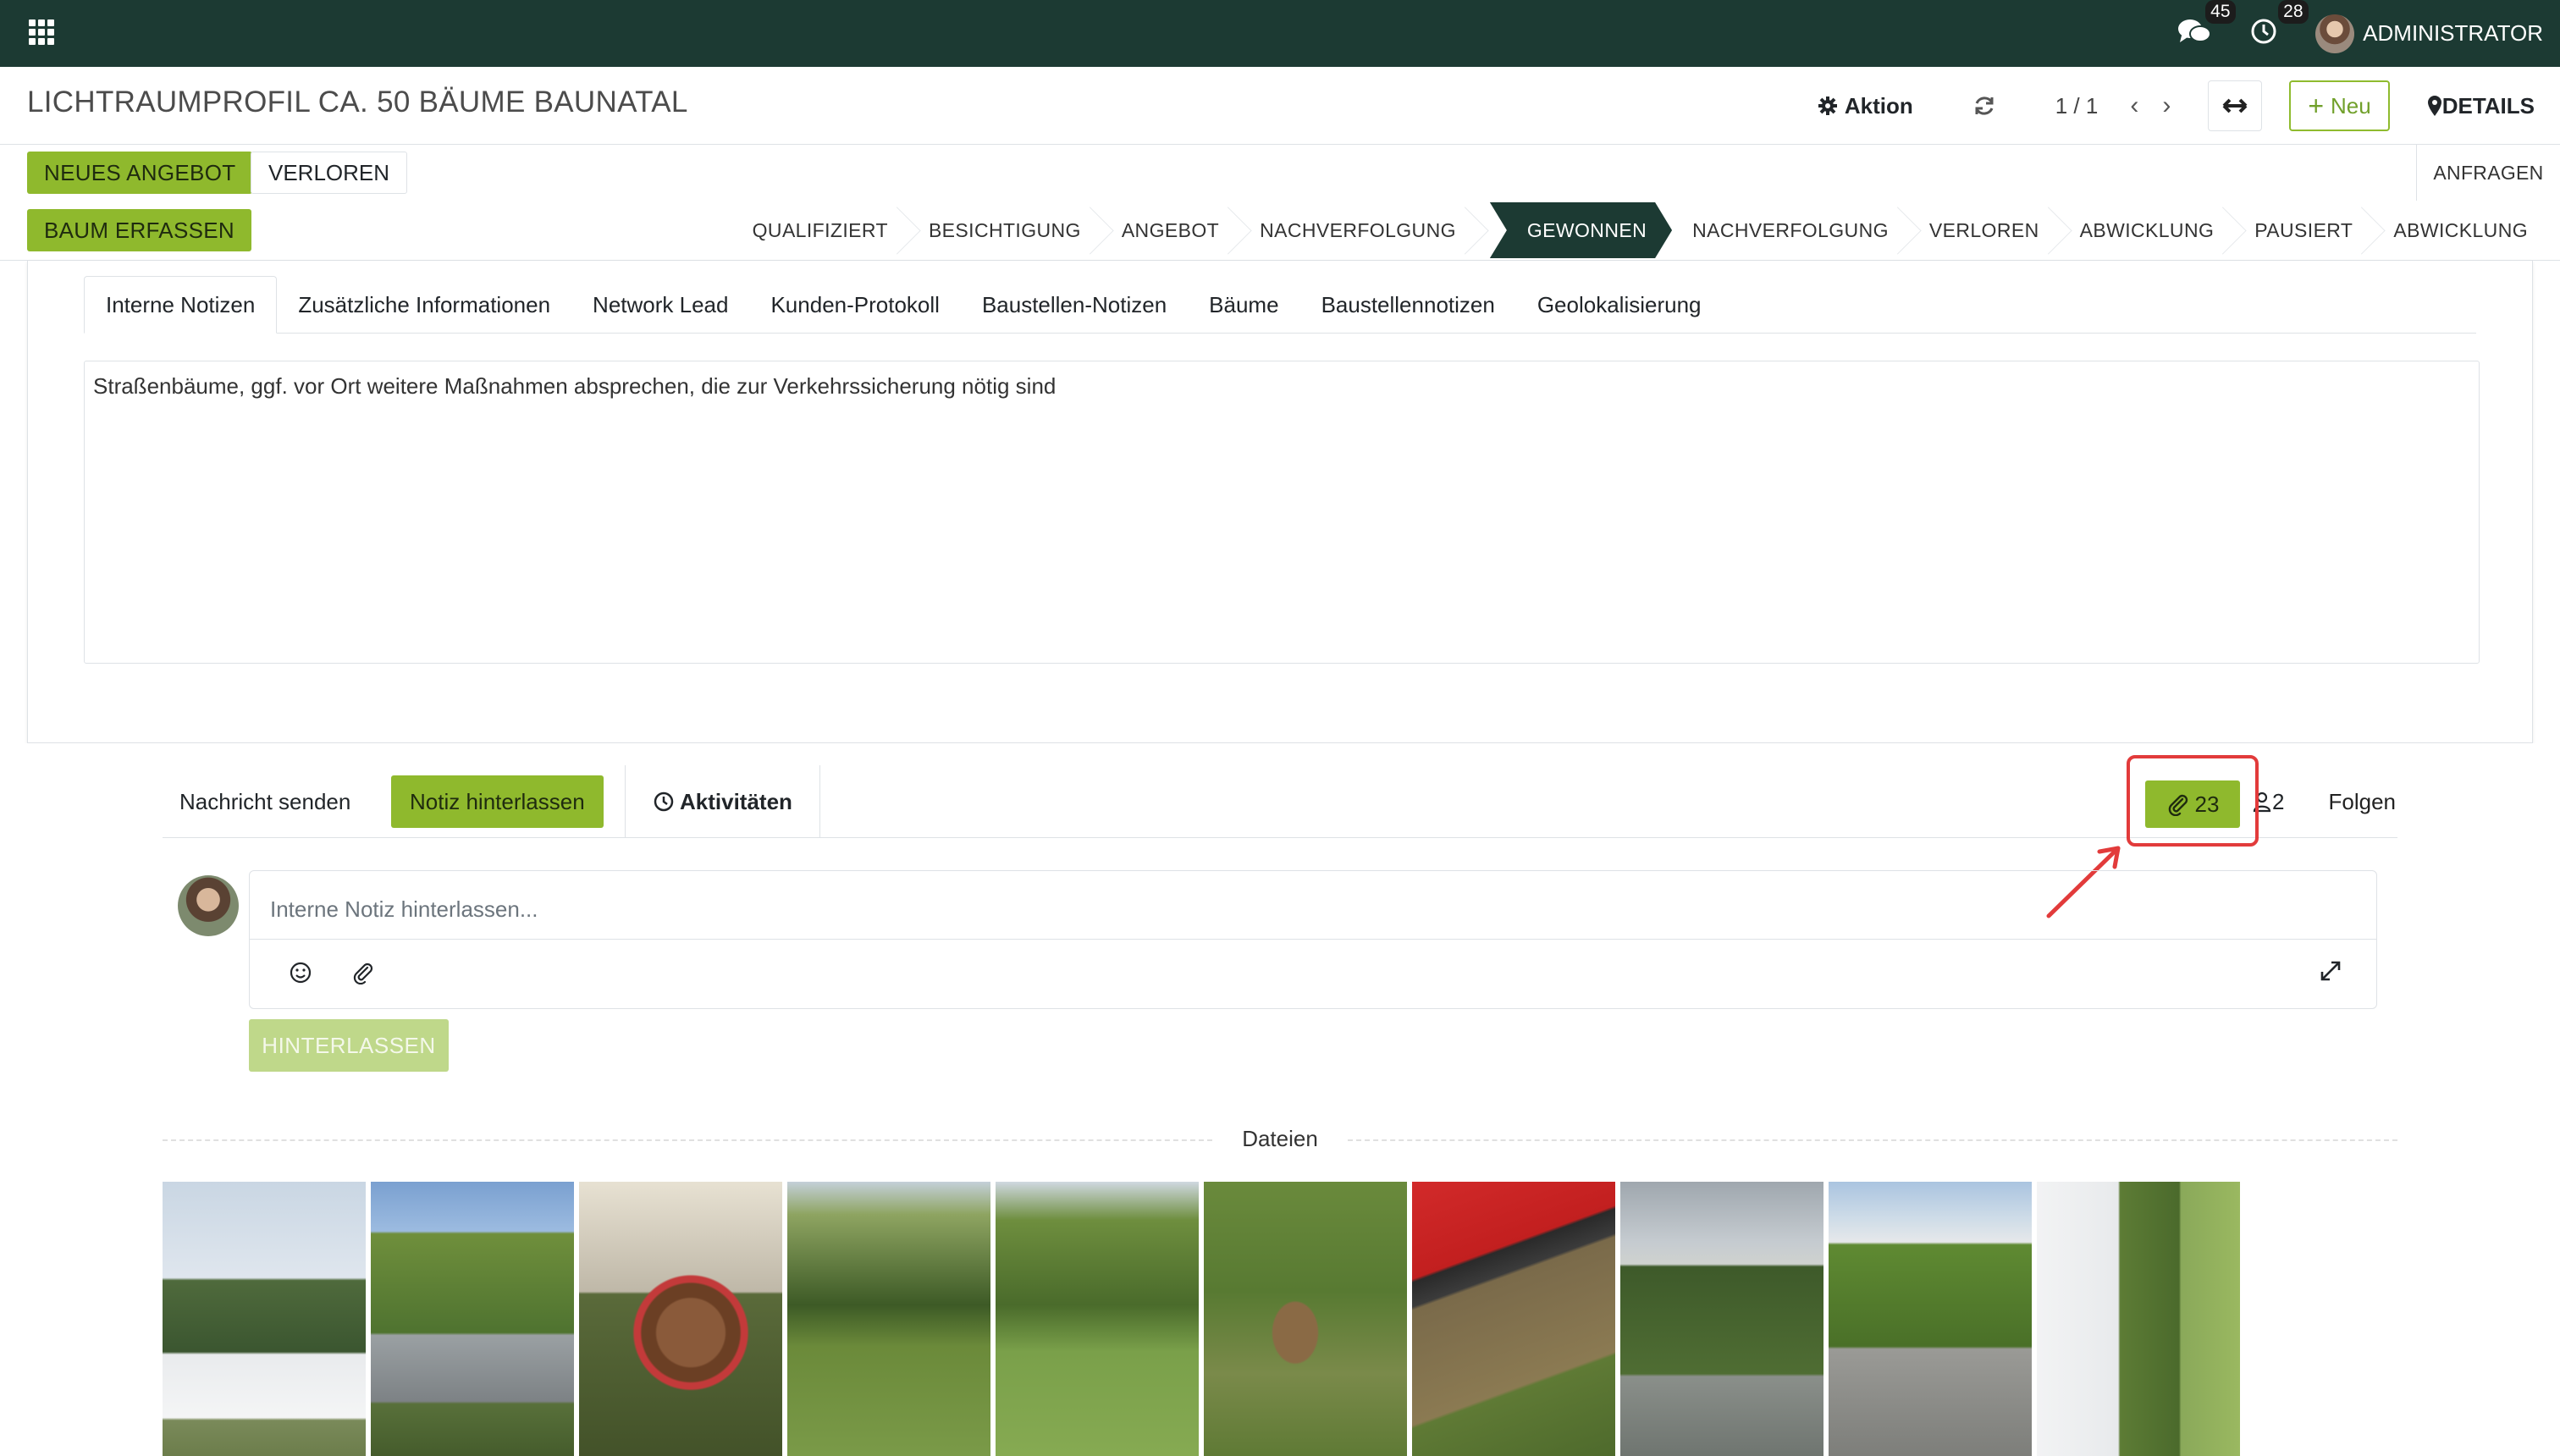  What do you see at coordinates (1984, 230) in the screenshot?
I see `stage-lost: VERLOREN` at bounding box center [1984, 230].